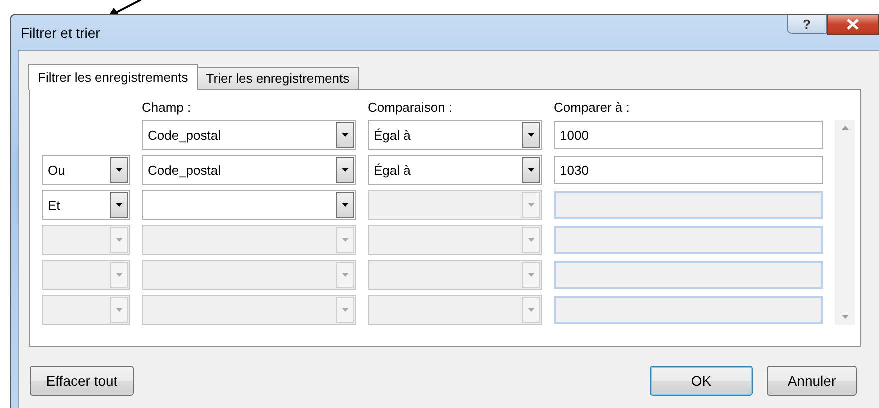 The width and height of the screenshot is (879, 408). What do you see at coordinates (82, 381) in the screenshot?
I see `clear-all-button: Effacer tout` at bounding box center [82, 381].